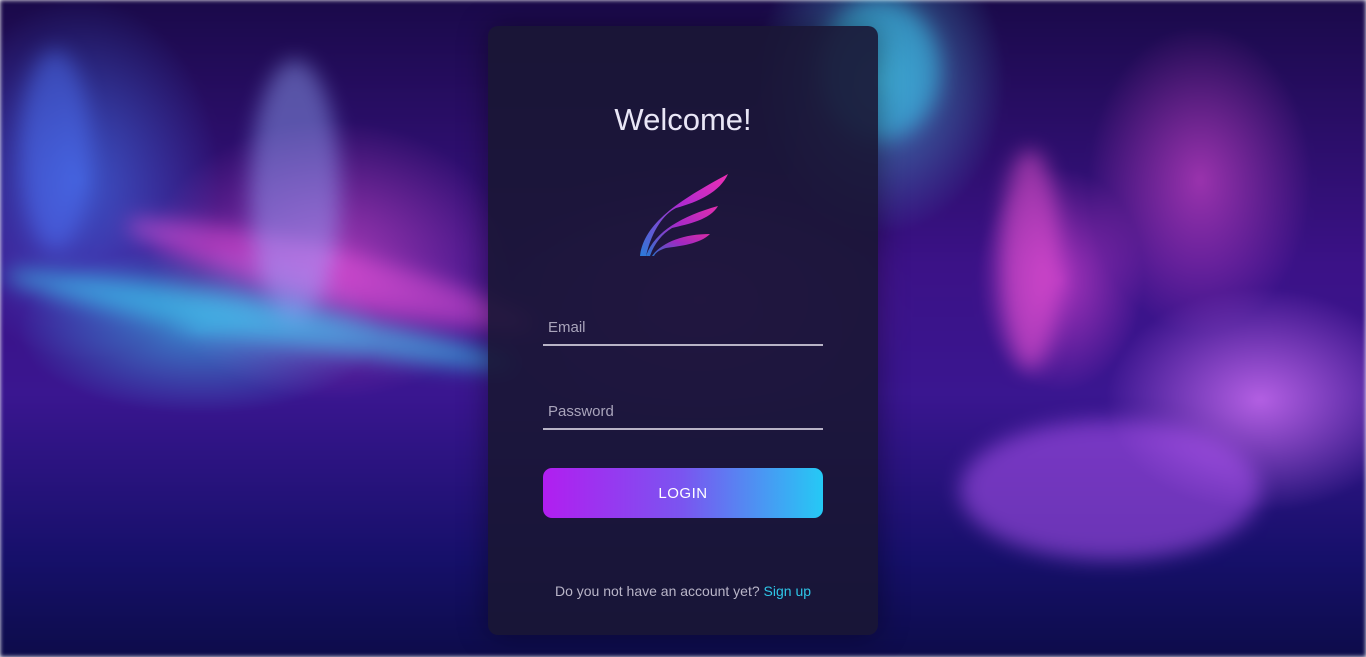 The height and width of the screenshot is (657, 1366). What do you see at coordinates (683, 412) in the screenshot?
I see `password-input` at bounding box center [683, 412].